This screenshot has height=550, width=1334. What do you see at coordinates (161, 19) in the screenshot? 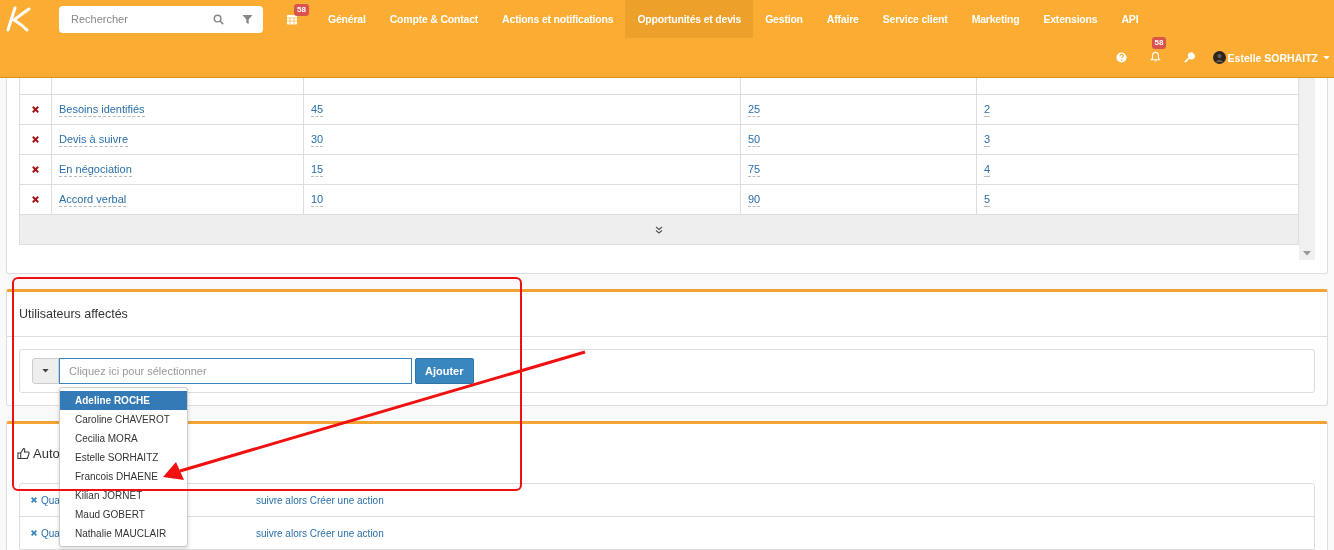
I see `search-field: Rechercher` at bounding box center [161, 19].